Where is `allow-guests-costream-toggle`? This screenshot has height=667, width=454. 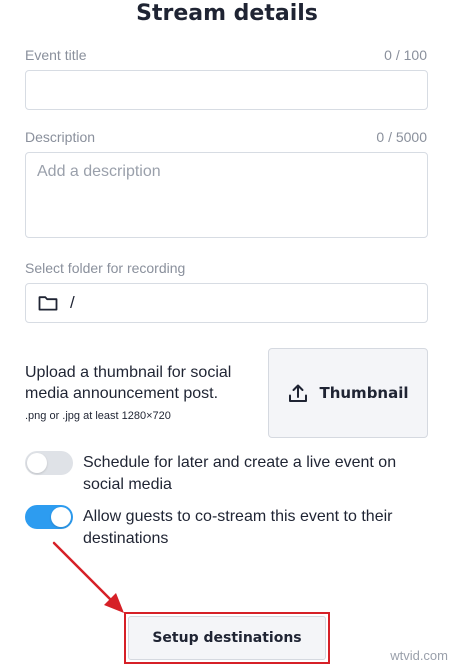
allow-guests-costream-toggle is located at coordinates (49, 517).